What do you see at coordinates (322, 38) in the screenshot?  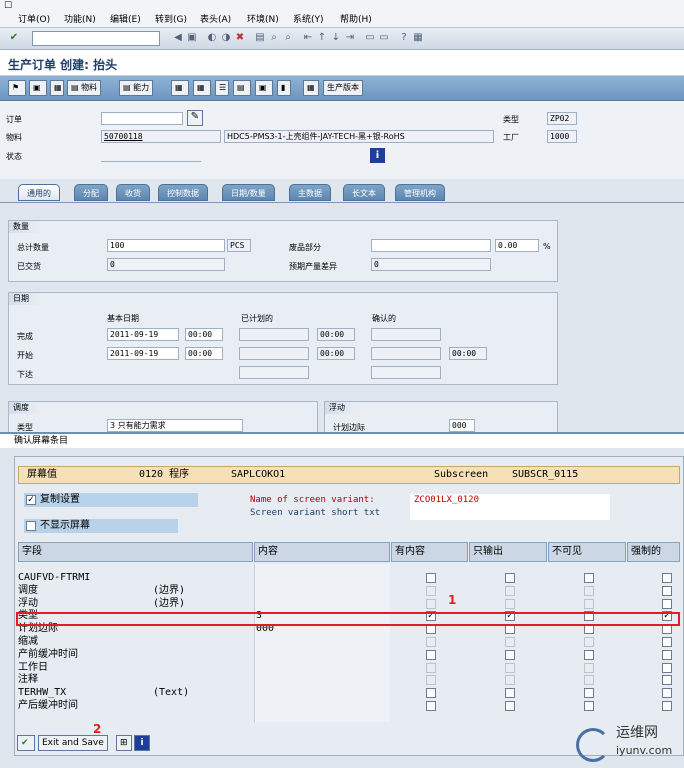 I see `prev-page-icon: ↑` at bounding box center [322, 38].